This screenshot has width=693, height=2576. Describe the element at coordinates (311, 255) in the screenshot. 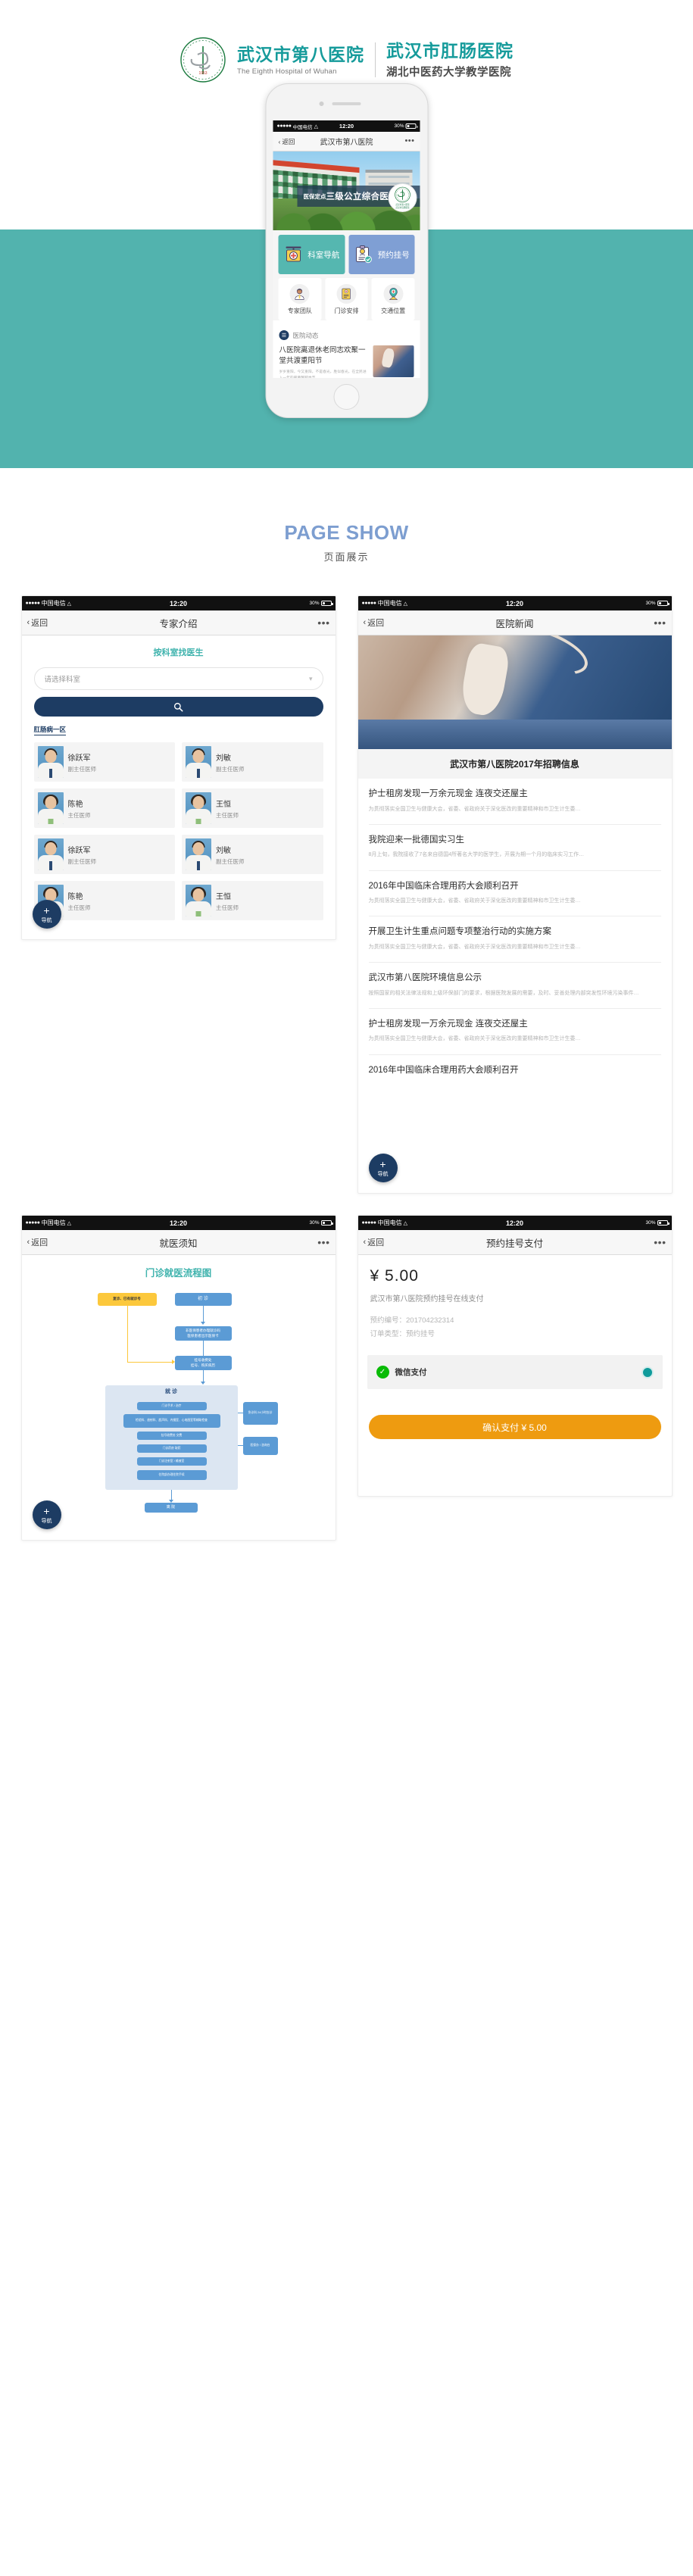

I see `tile-department-navigation: 科室导航` at that location.